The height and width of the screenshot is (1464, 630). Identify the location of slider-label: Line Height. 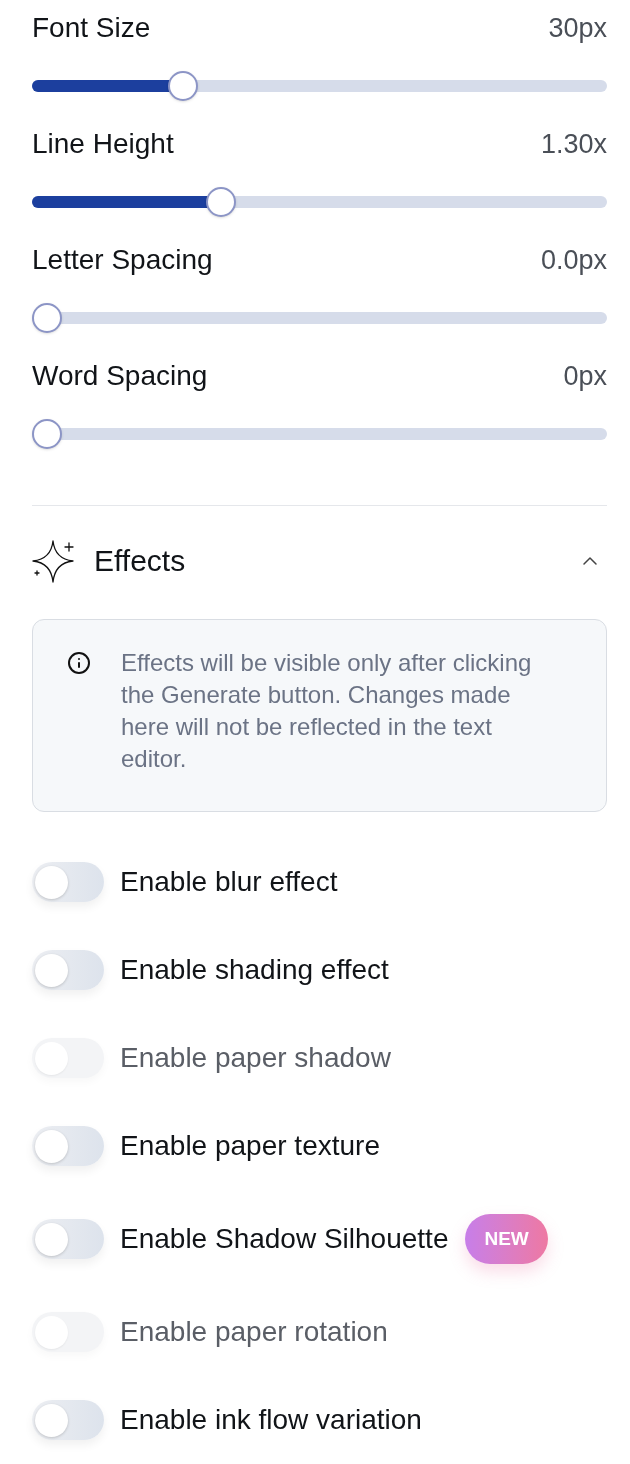
(103, 144).